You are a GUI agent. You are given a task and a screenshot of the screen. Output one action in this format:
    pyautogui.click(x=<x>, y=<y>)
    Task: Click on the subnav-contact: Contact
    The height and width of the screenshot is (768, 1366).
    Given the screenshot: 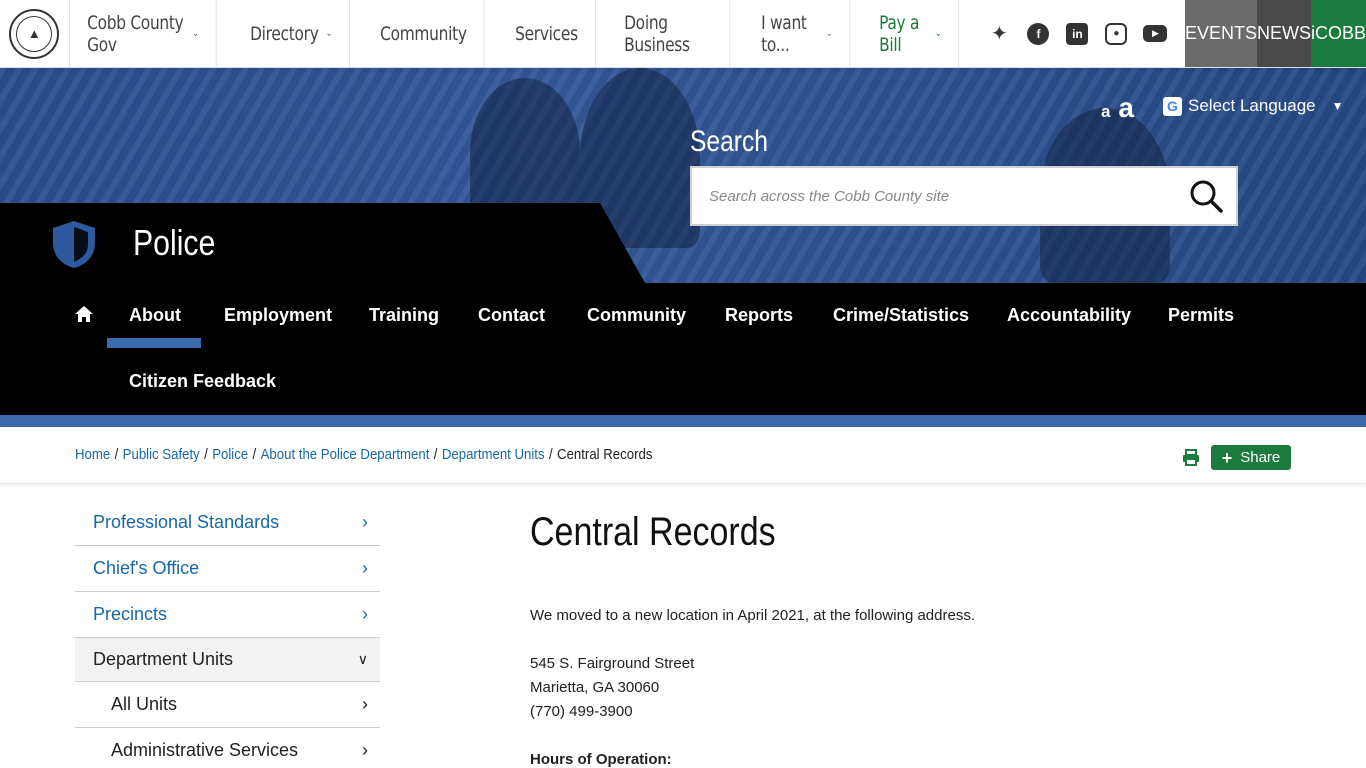 What is the action you would take?
    pyautogui.click(x=511, y=315)
    